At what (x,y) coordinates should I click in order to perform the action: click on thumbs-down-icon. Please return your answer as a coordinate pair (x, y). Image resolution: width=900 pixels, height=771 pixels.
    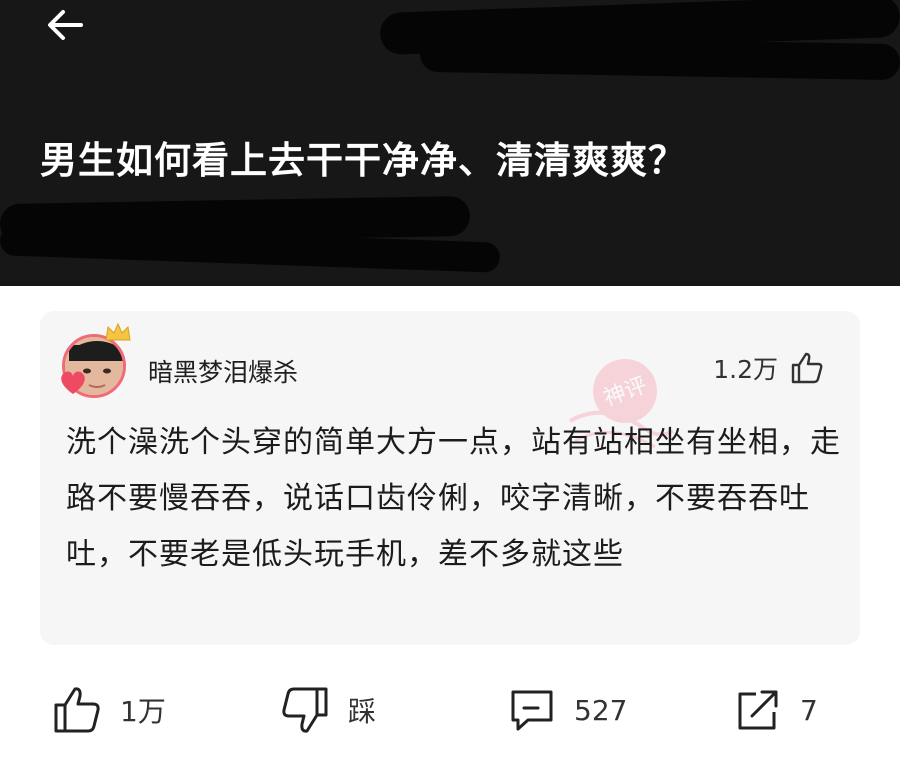
    Looking at the image, I should click on (305, 710).